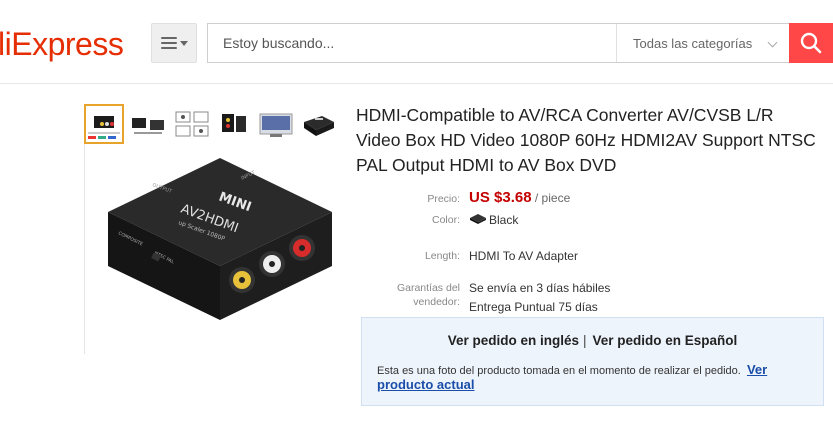 The image size is (833, 423). I want to click on caret-down-icon, so click(183, 43).